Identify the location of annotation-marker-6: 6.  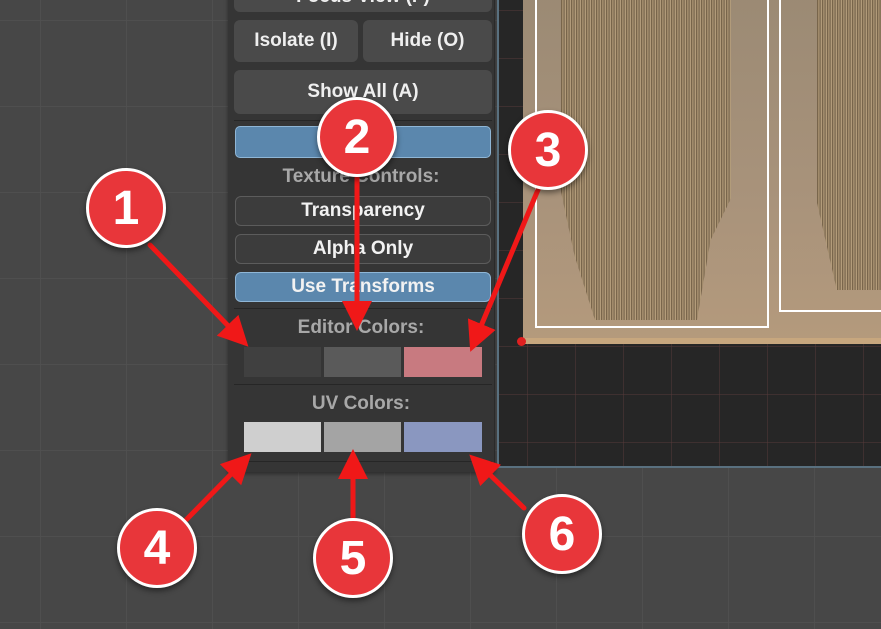
(562, 534).